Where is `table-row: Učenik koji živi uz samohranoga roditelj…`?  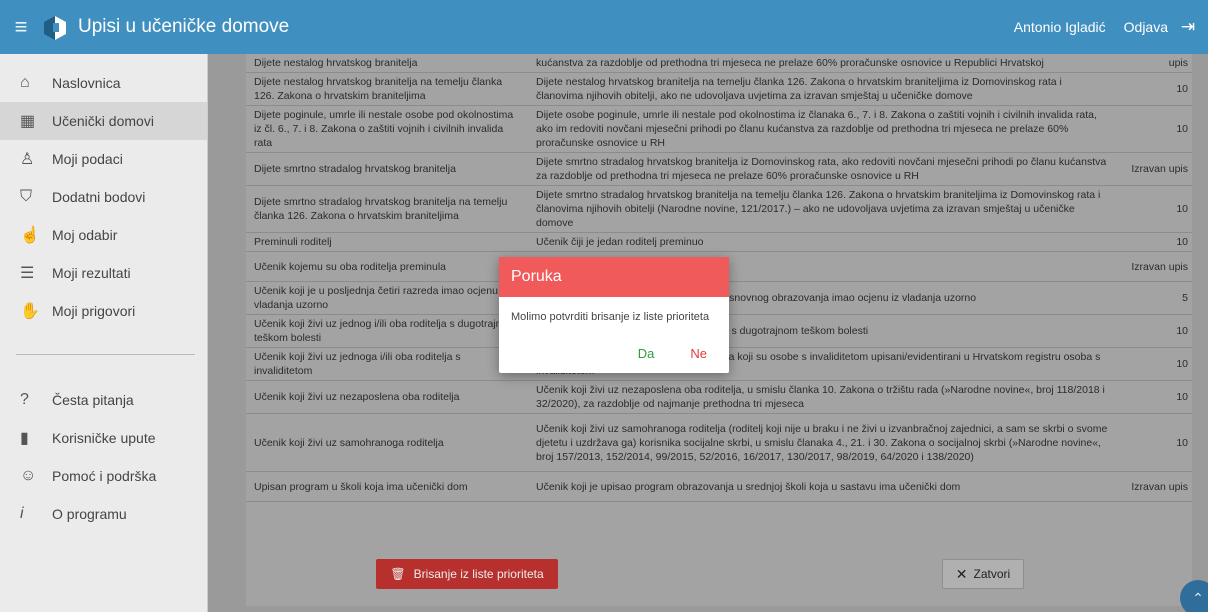 table-row: Učenik koji živi uz samohranoga roditelj… is located at coordinates (719, 442).